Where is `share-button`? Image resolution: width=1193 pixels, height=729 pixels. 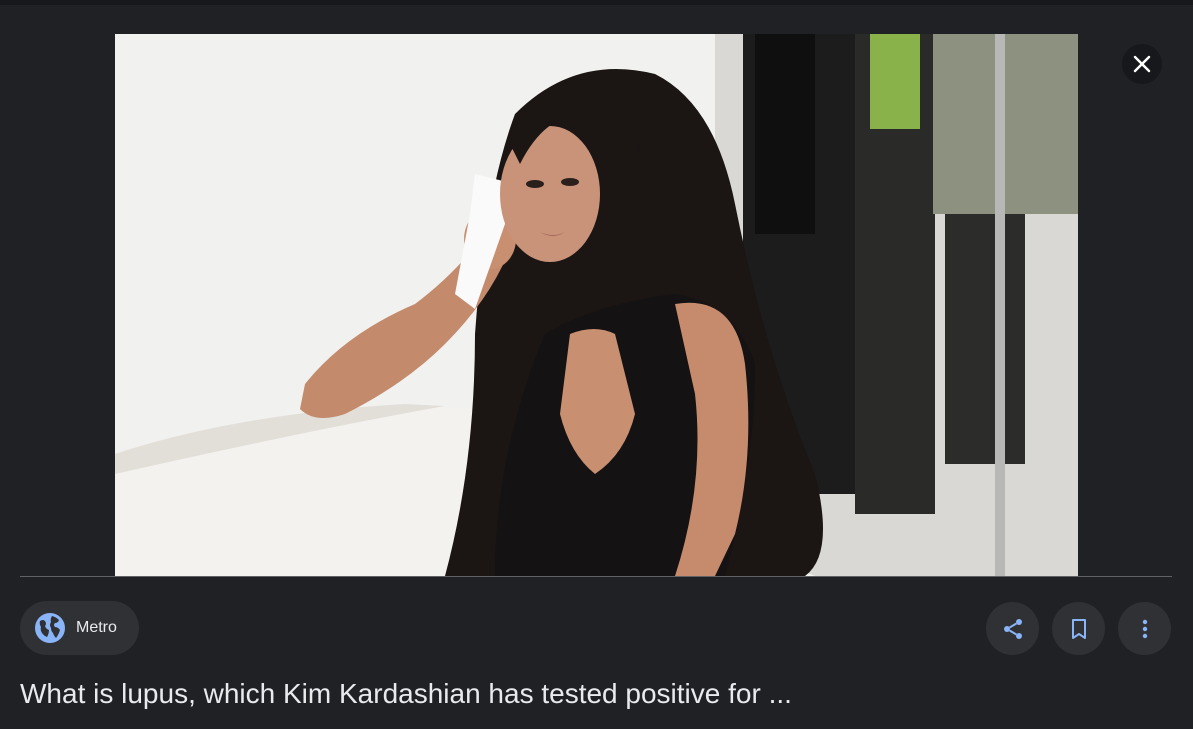
share-button is located at coordinates (1012, 628).